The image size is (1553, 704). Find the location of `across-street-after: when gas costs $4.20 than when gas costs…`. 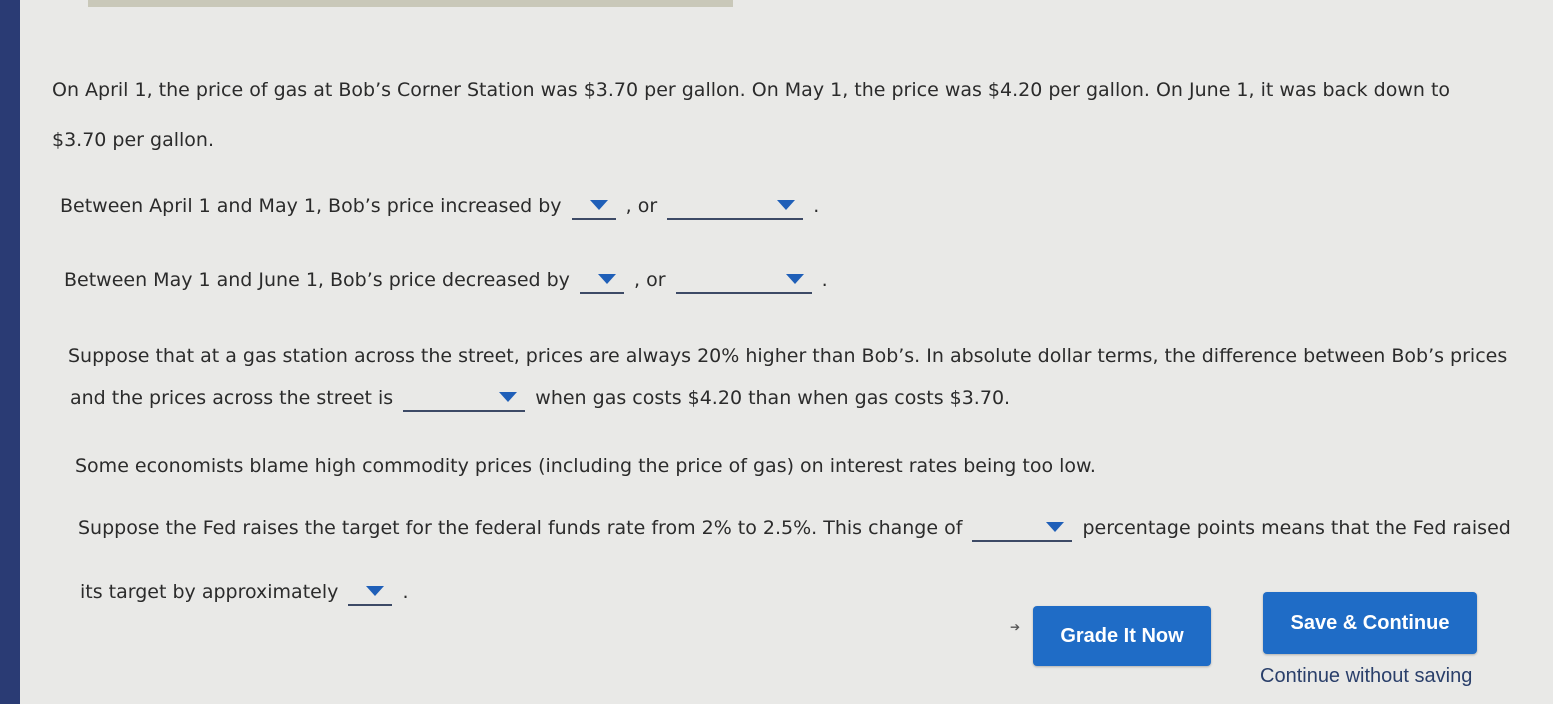

across-street-after: when gas costs $4.20 than when gas costs… is located at coordinates (773, 398).